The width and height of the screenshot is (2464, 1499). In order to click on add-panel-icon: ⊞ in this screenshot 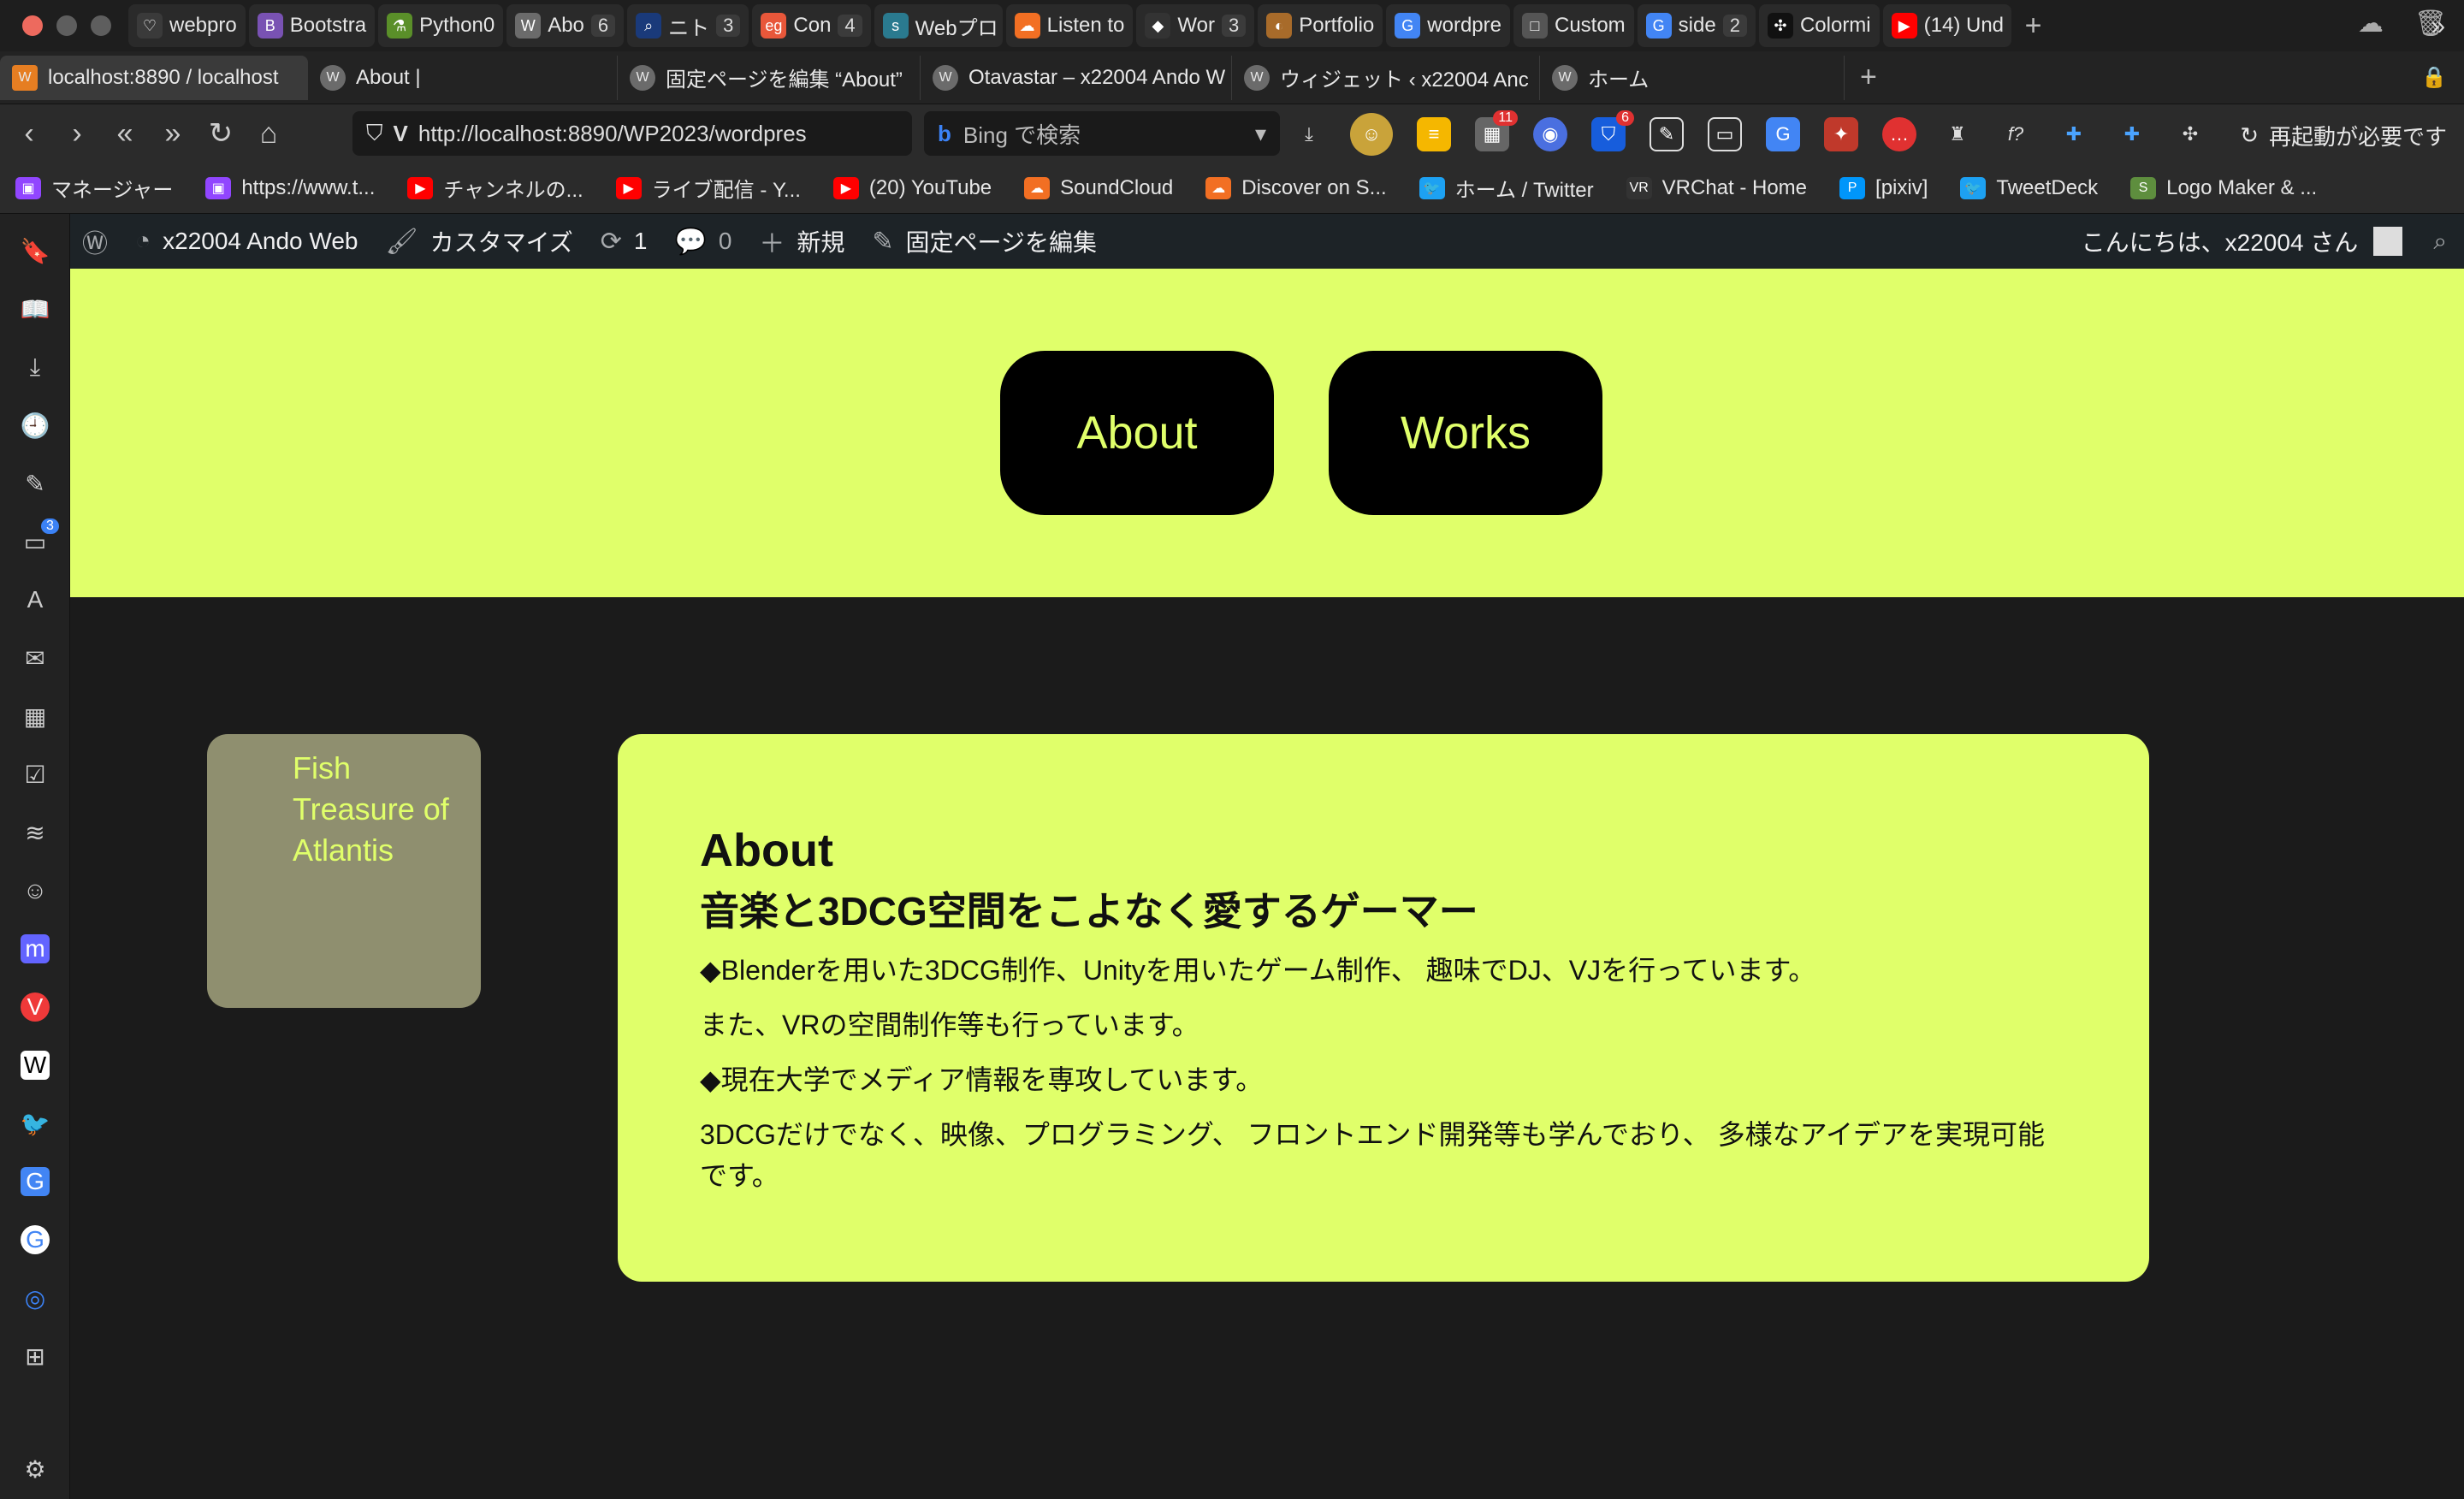, I will do `click(35, 1356)`.